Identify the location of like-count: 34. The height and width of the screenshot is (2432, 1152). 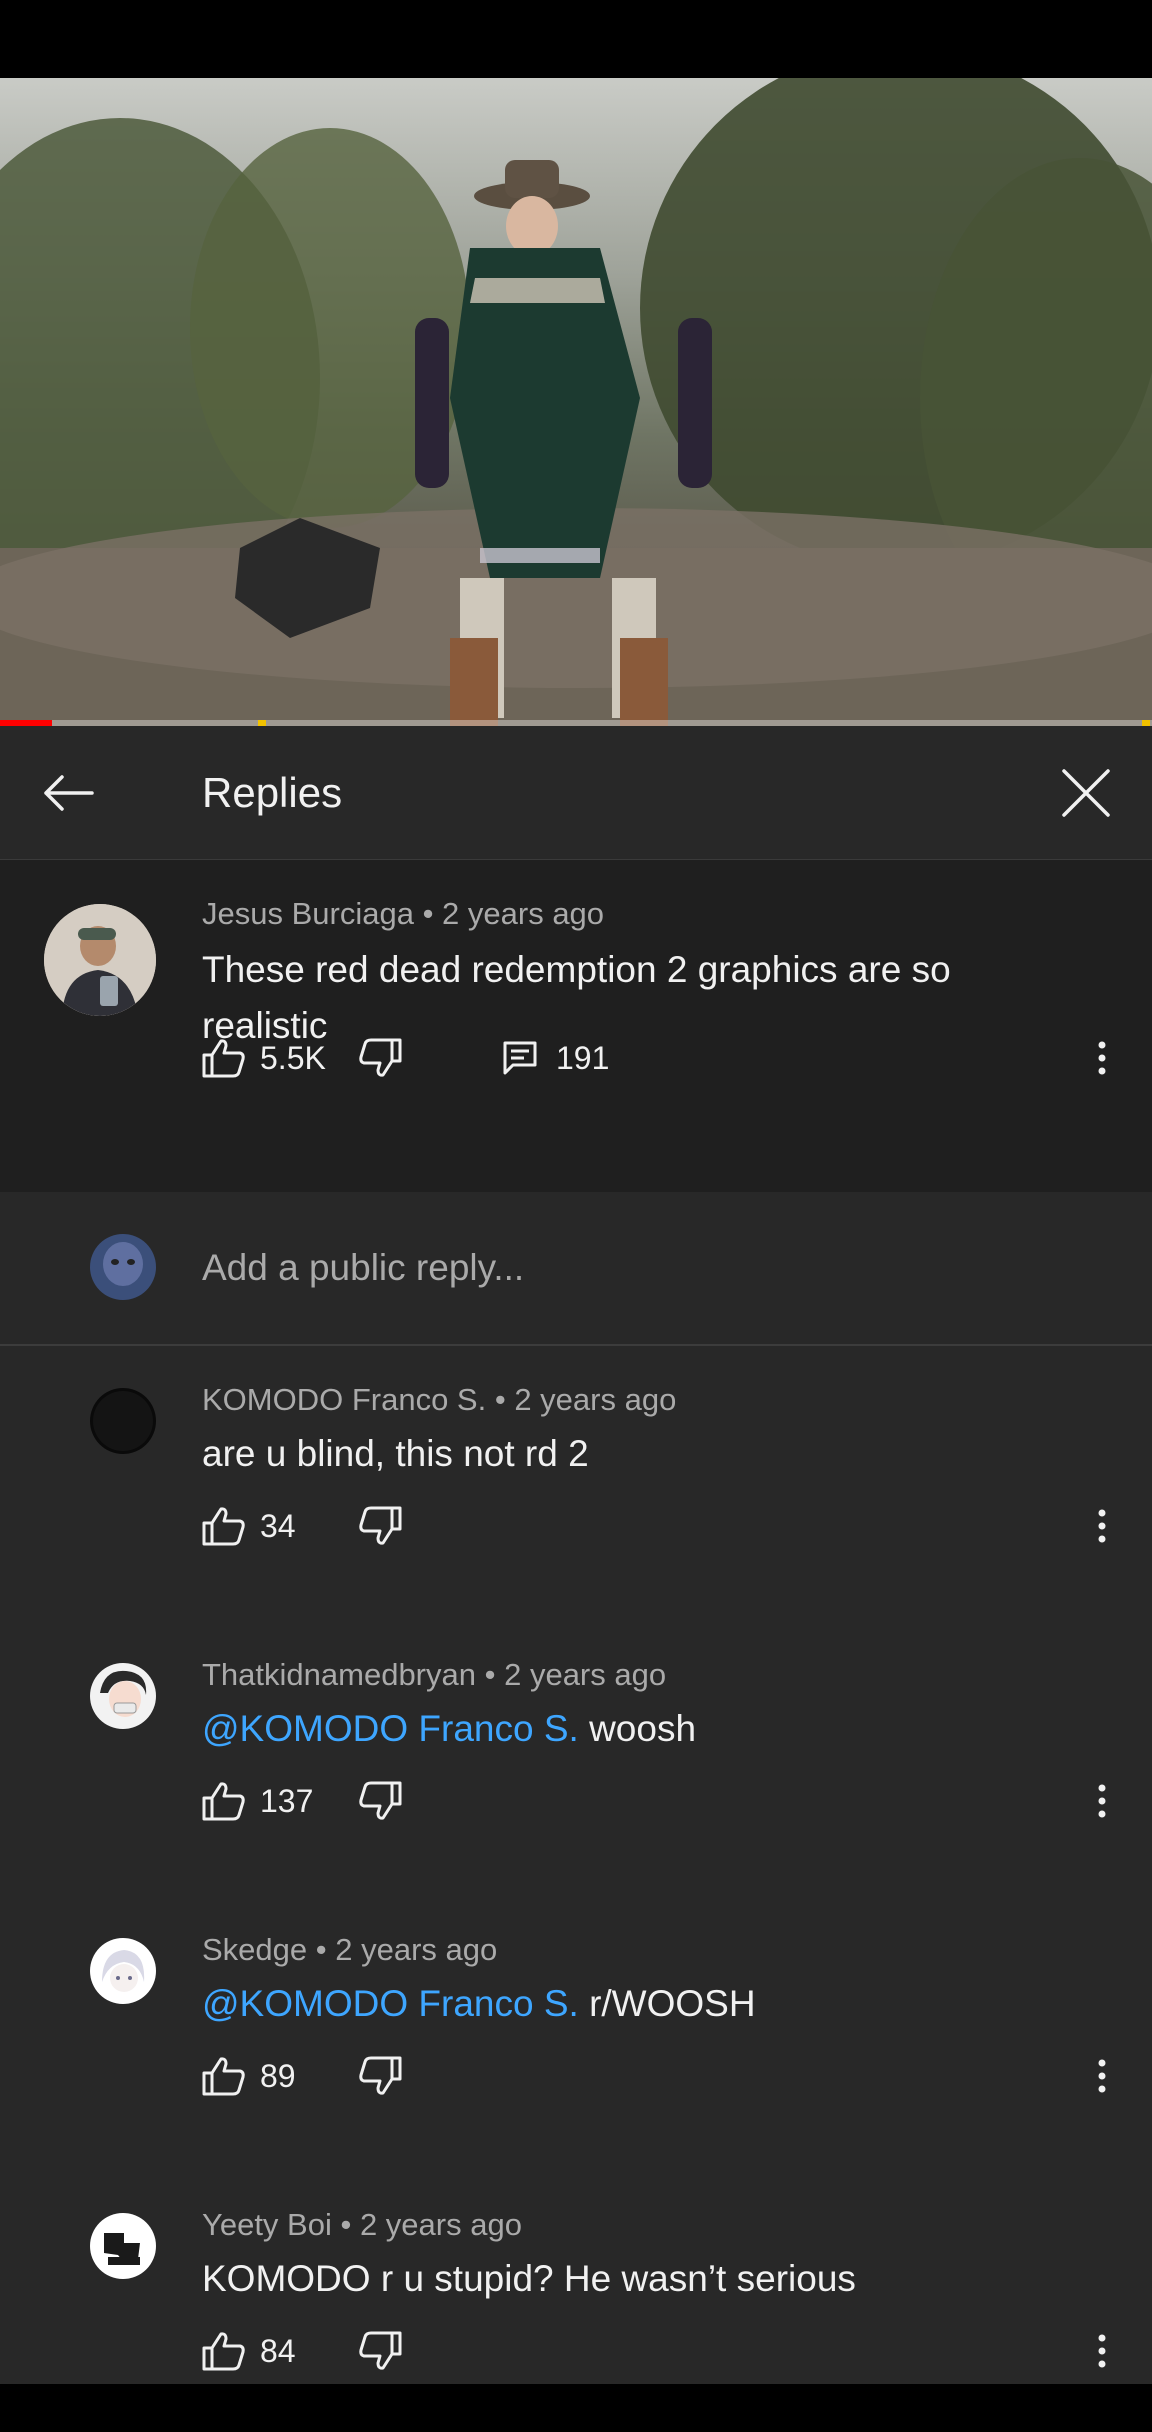
(278, 1525).